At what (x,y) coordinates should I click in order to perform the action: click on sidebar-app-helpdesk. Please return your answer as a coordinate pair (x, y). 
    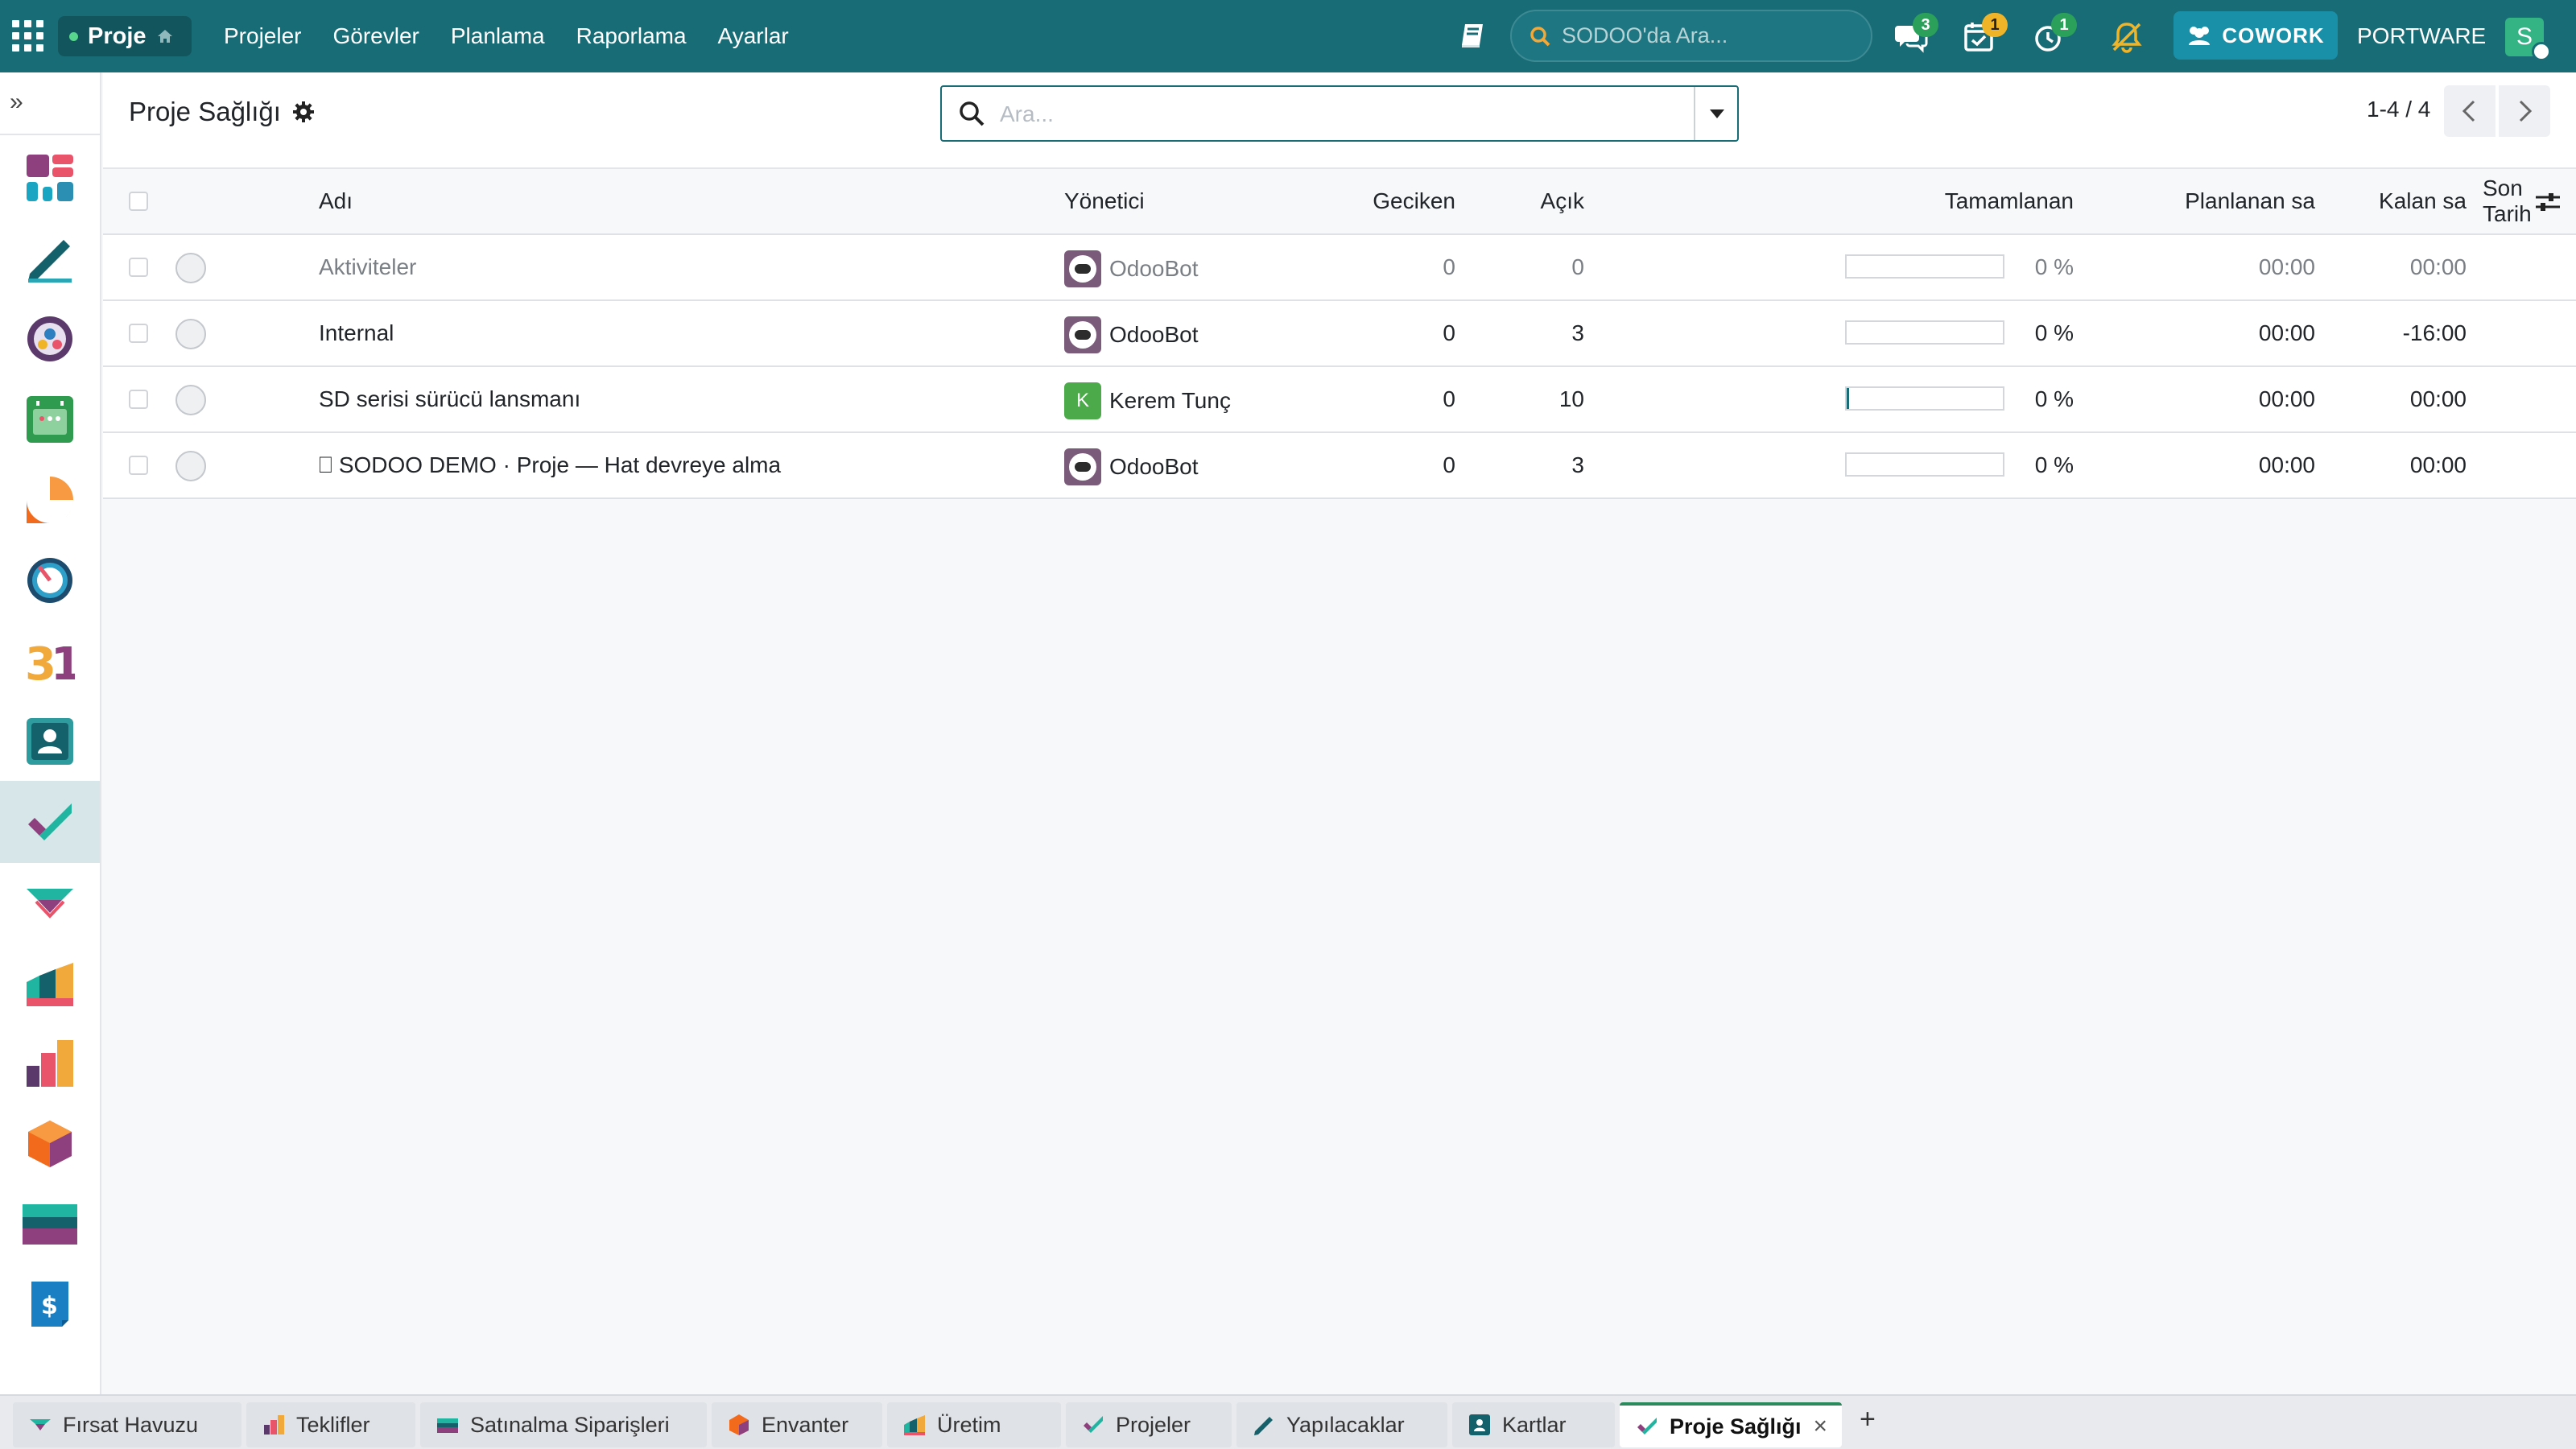
    Looking at the image, I should click on (50, 500).